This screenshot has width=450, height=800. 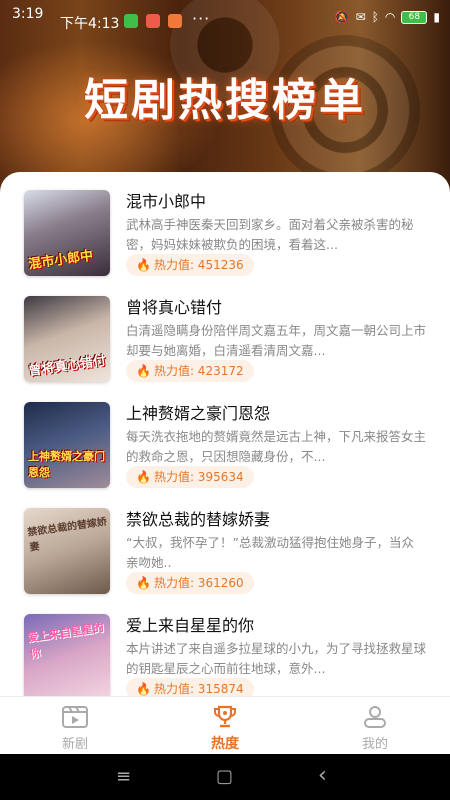 I want to click on drama-title: 上神赘婿之豪门恩怨, so click(x=198, y=412).